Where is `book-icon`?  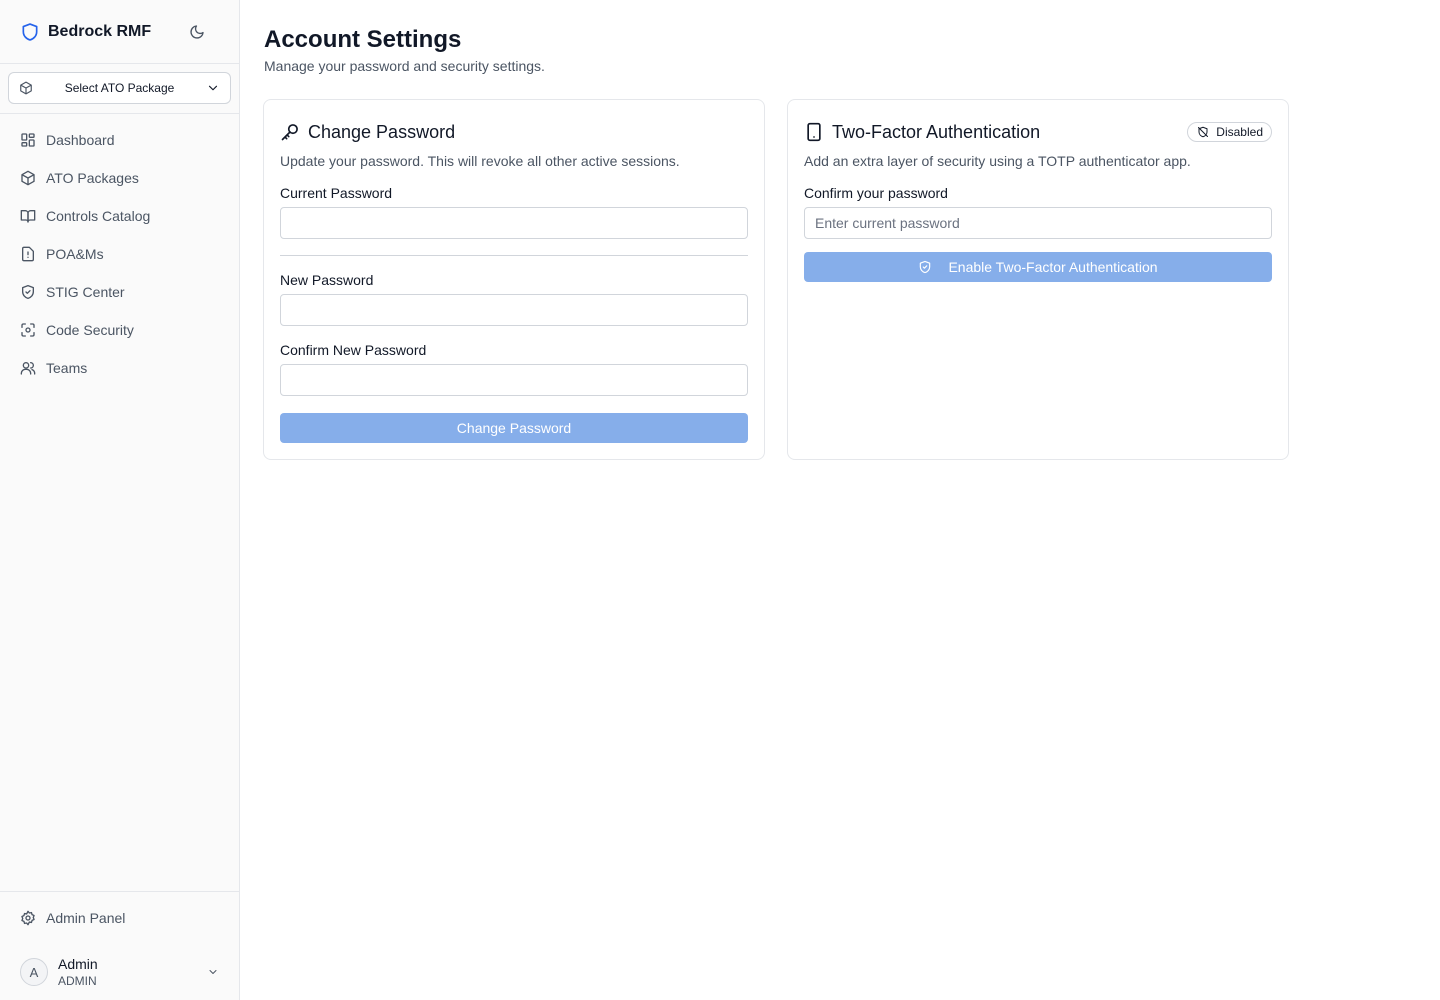
book-icon is located at coordinates (28, 216).